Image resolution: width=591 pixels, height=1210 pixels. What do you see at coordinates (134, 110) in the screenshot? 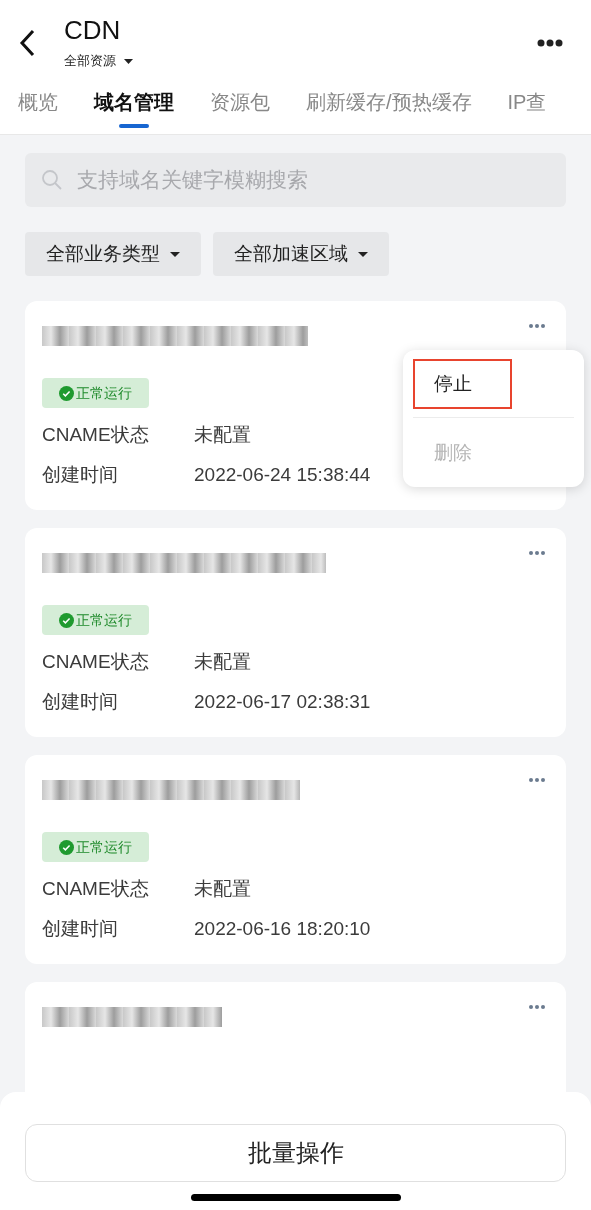
I see `tab: 域名管理` at bounding box center [134, 110].